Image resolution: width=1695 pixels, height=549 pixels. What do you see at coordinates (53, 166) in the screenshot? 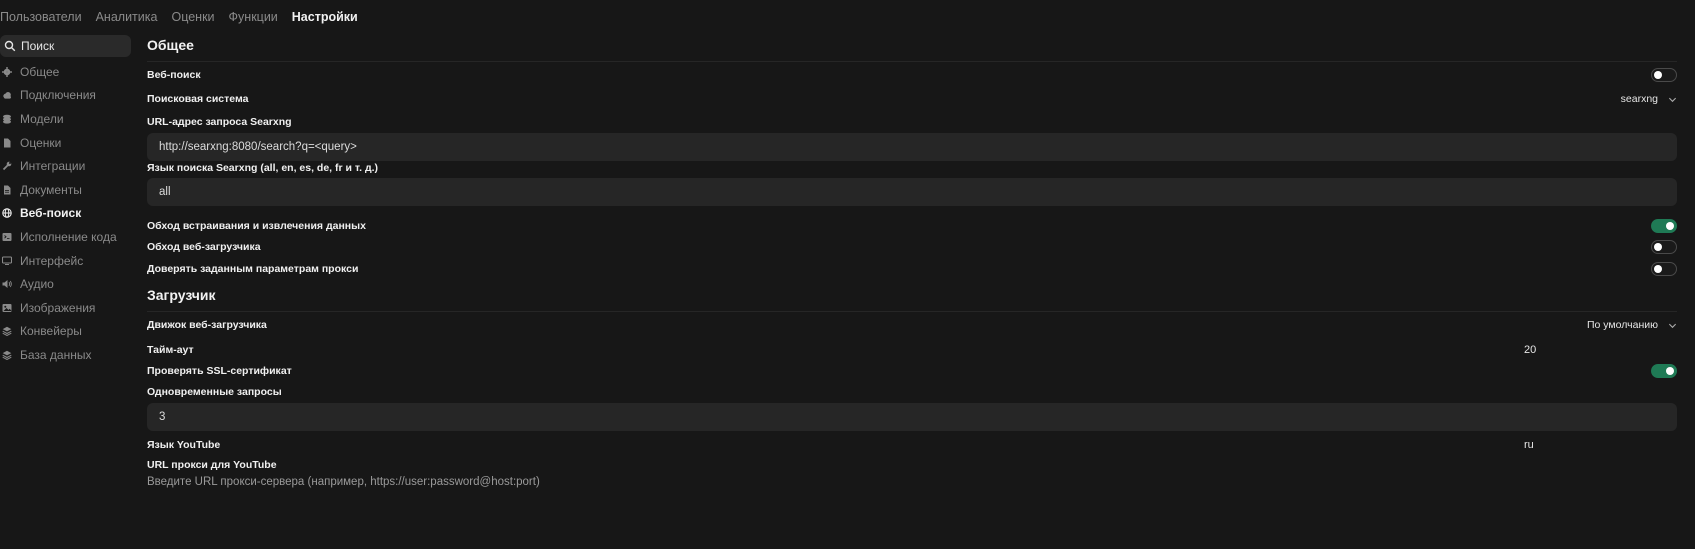
I see `sidebar-item-label: Интеграции` at bounding box center [53, 166].